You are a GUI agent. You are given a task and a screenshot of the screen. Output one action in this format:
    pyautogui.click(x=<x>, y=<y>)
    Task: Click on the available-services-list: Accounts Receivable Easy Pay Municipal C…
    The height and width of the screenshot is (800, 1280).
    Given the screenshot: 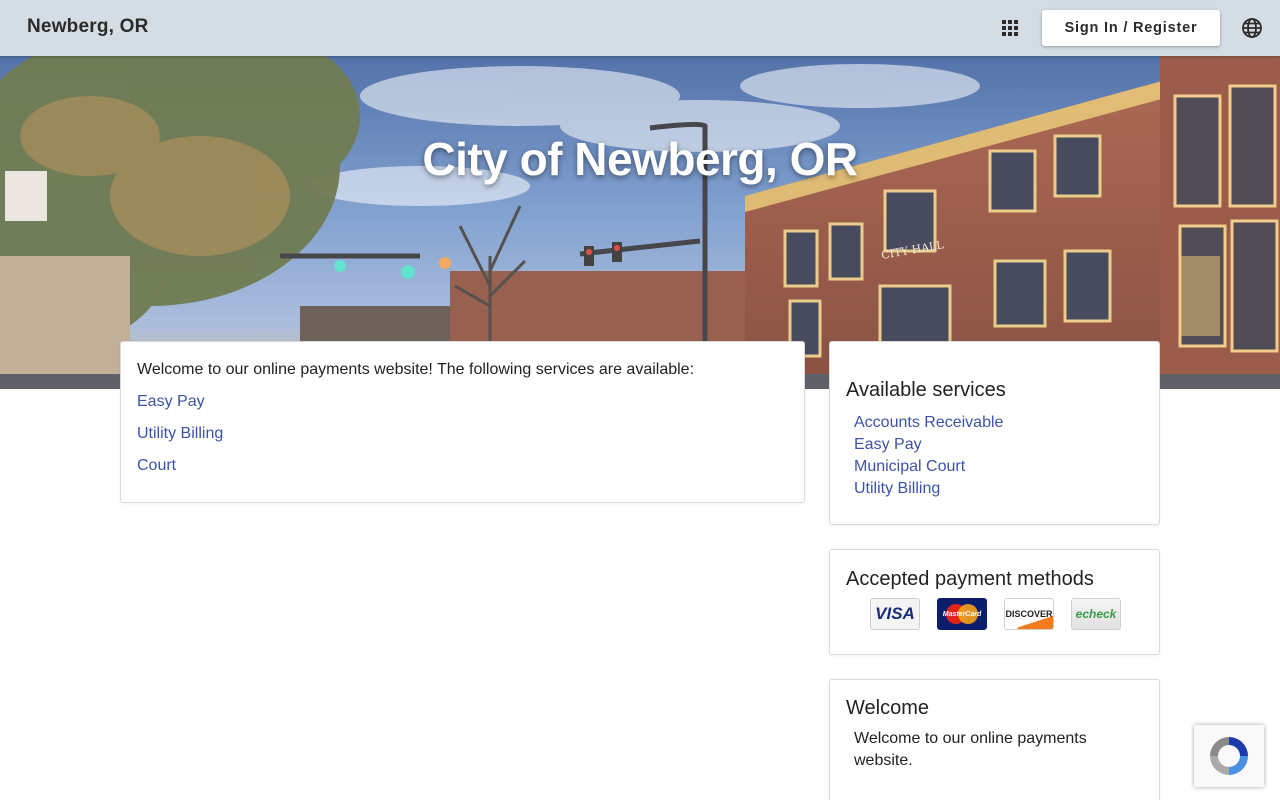 What is the action you would take?
    pyautogui.click(x=994, y=456)
    